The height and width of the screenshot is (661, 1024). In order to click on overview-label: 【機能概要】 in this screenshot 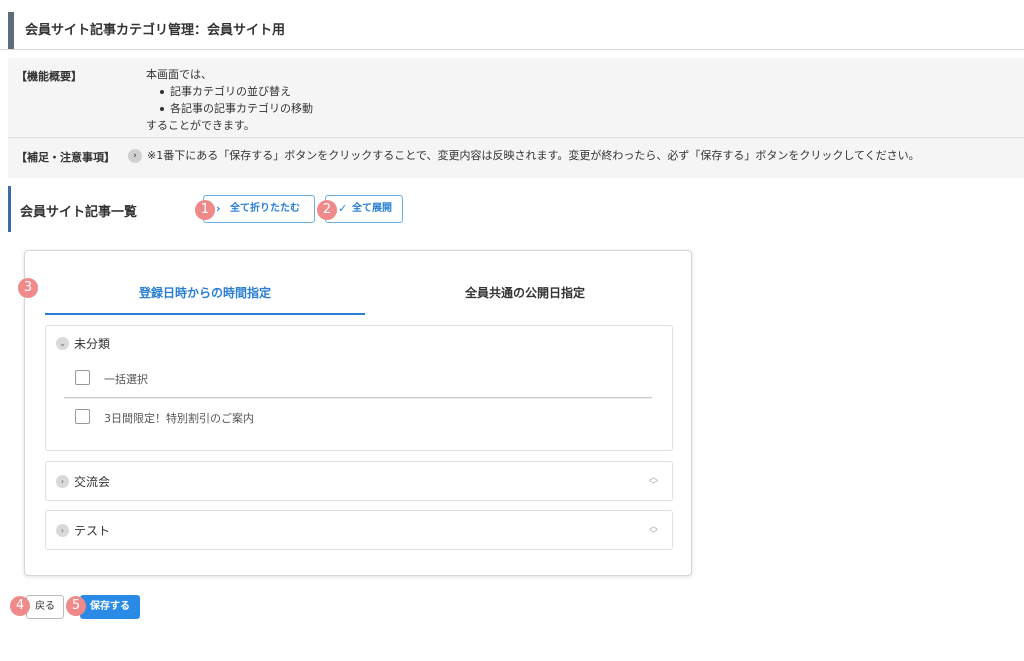, I will do `click(49, 76)`.